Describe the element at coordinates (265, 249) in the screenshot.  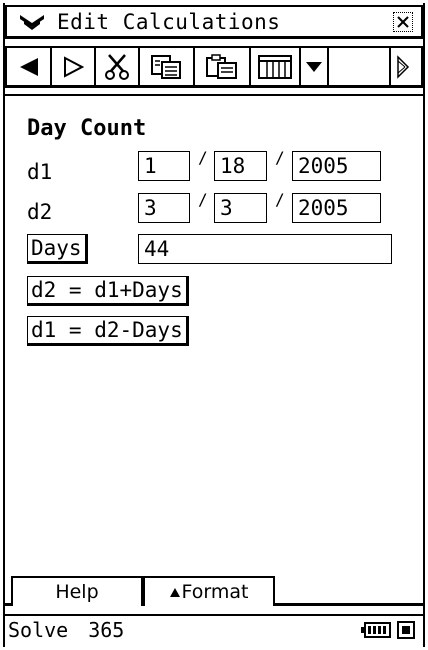
I see `days-field: 44` at that location.